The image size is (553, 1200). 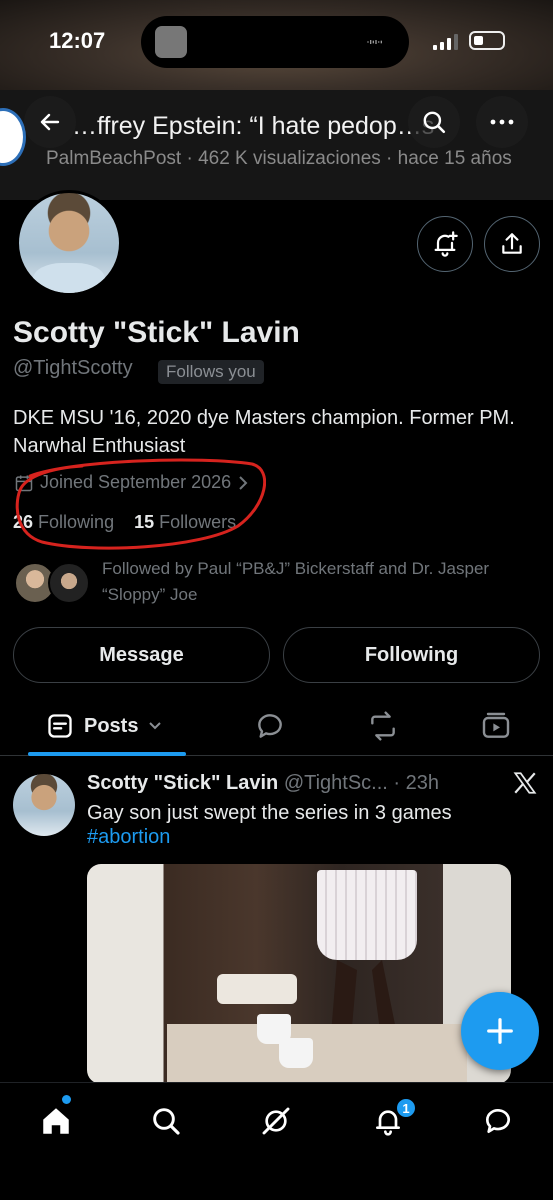 What do you see at coordinates (253, 126) in the screenshot?
I see `banner-headline: …ffrey Epstein: “I hate pedop…s` at bounding box center [253, 126].